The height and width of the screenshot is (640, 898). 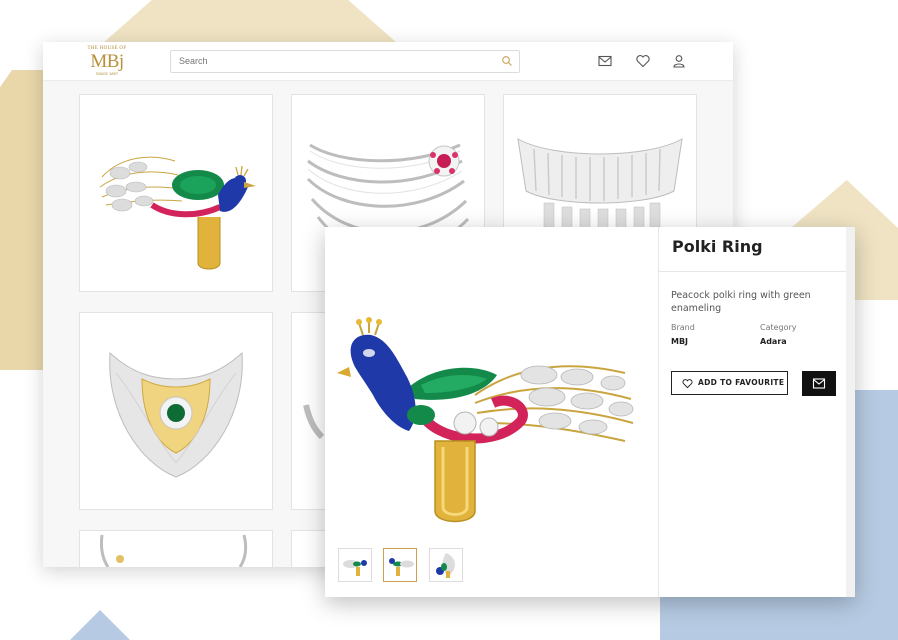 I want to click on search-box, so click(x=345, y=61).